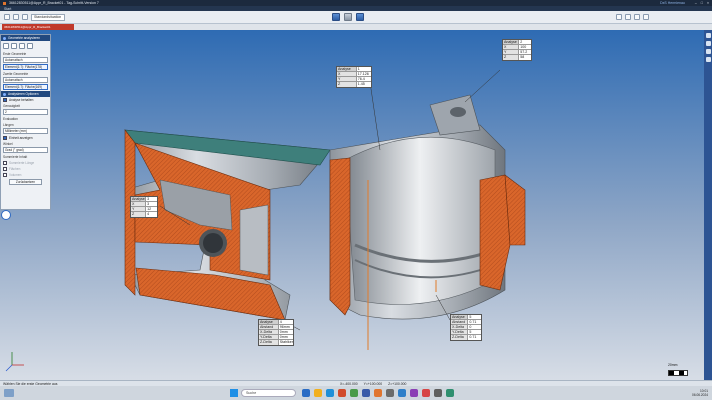 The height and width of the screenshot is (400, 712). Describe the element at coordinates (306, 393) in the screenshot. I see `task-view-icon` at that location.